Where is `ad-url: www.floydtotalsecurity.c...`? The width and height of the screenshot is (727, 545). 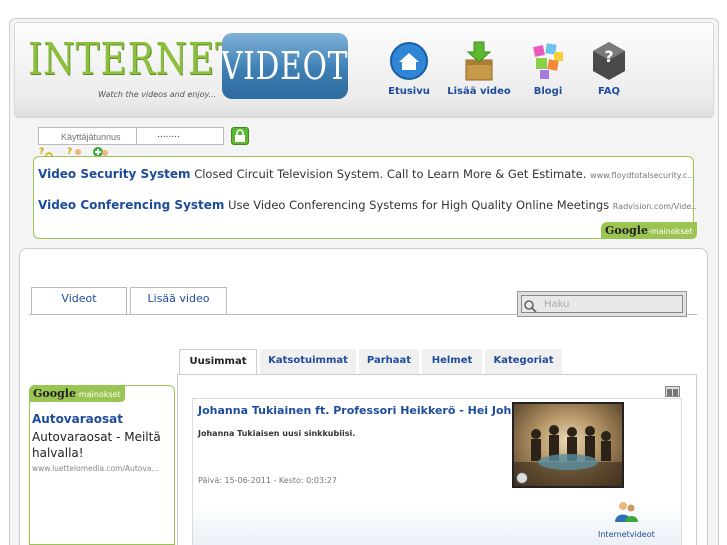 ad-url: www.floydtotalsecurity.c... is located at coordinates (642, 175).